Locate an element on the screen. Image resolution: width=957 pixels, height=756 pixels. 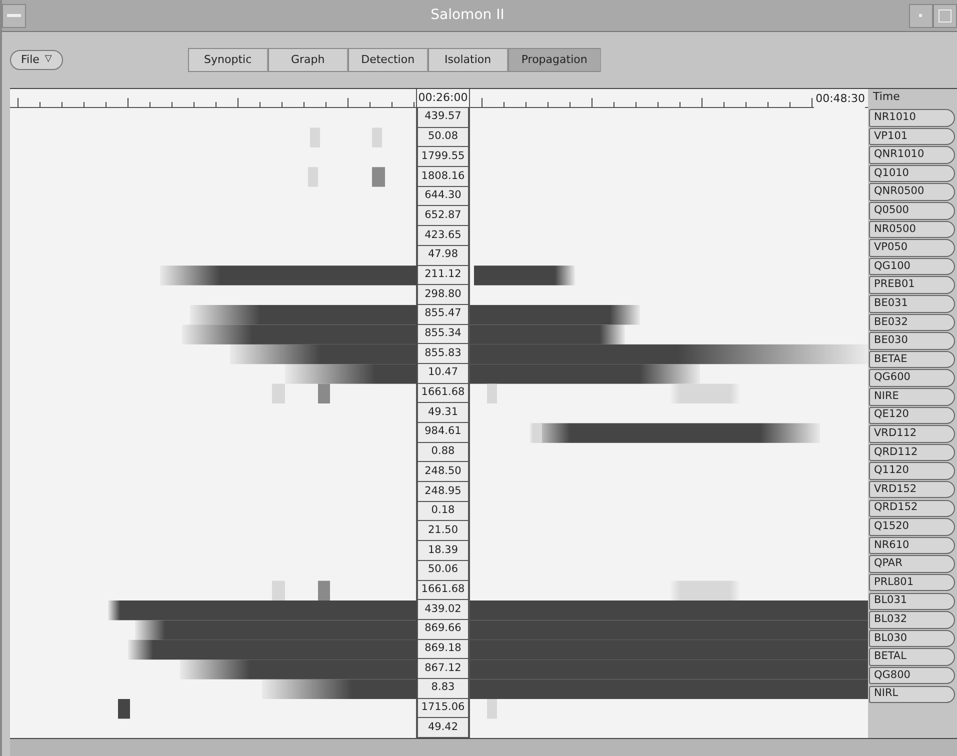
signal-button: QE120 is located at coordinates (912, 415).